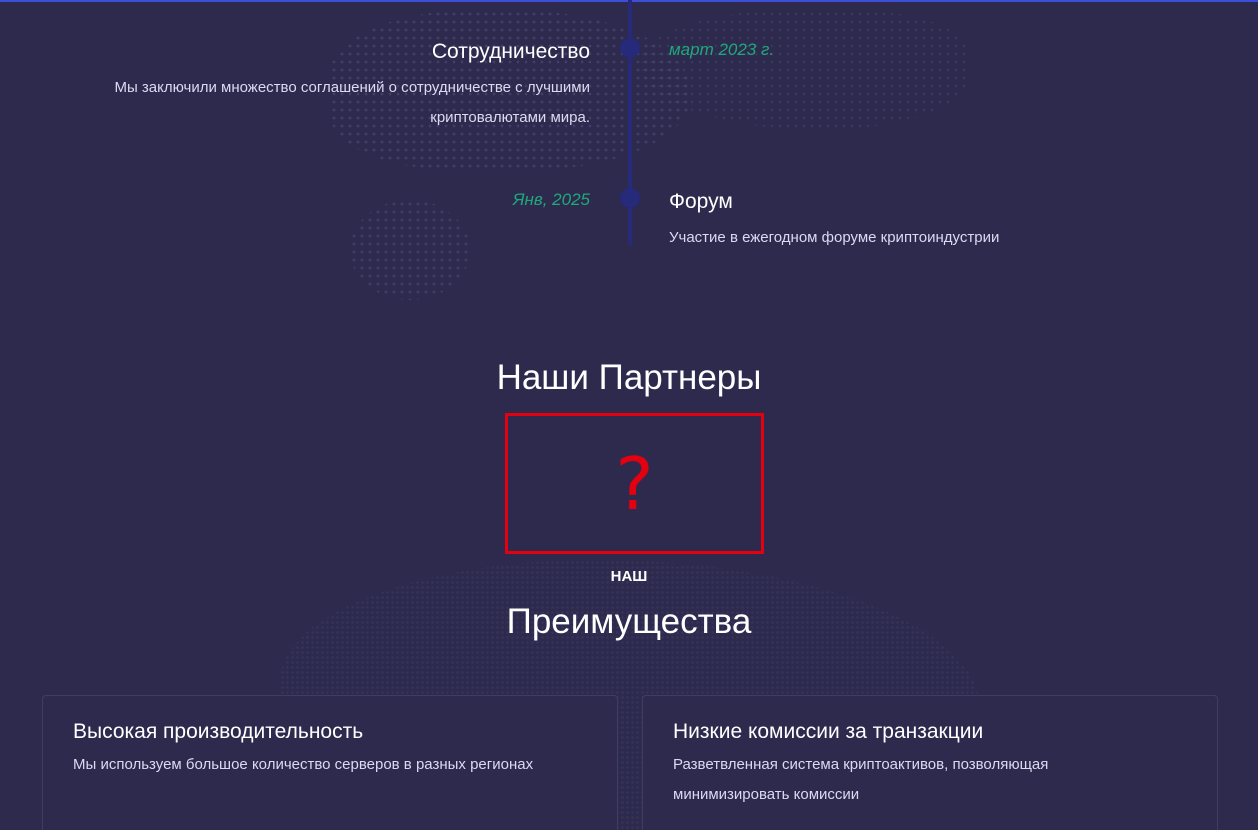 The width and height of the screenshot is (1258, 830). I want to click on description-line: криптовалютами мира., so click(510, 117).